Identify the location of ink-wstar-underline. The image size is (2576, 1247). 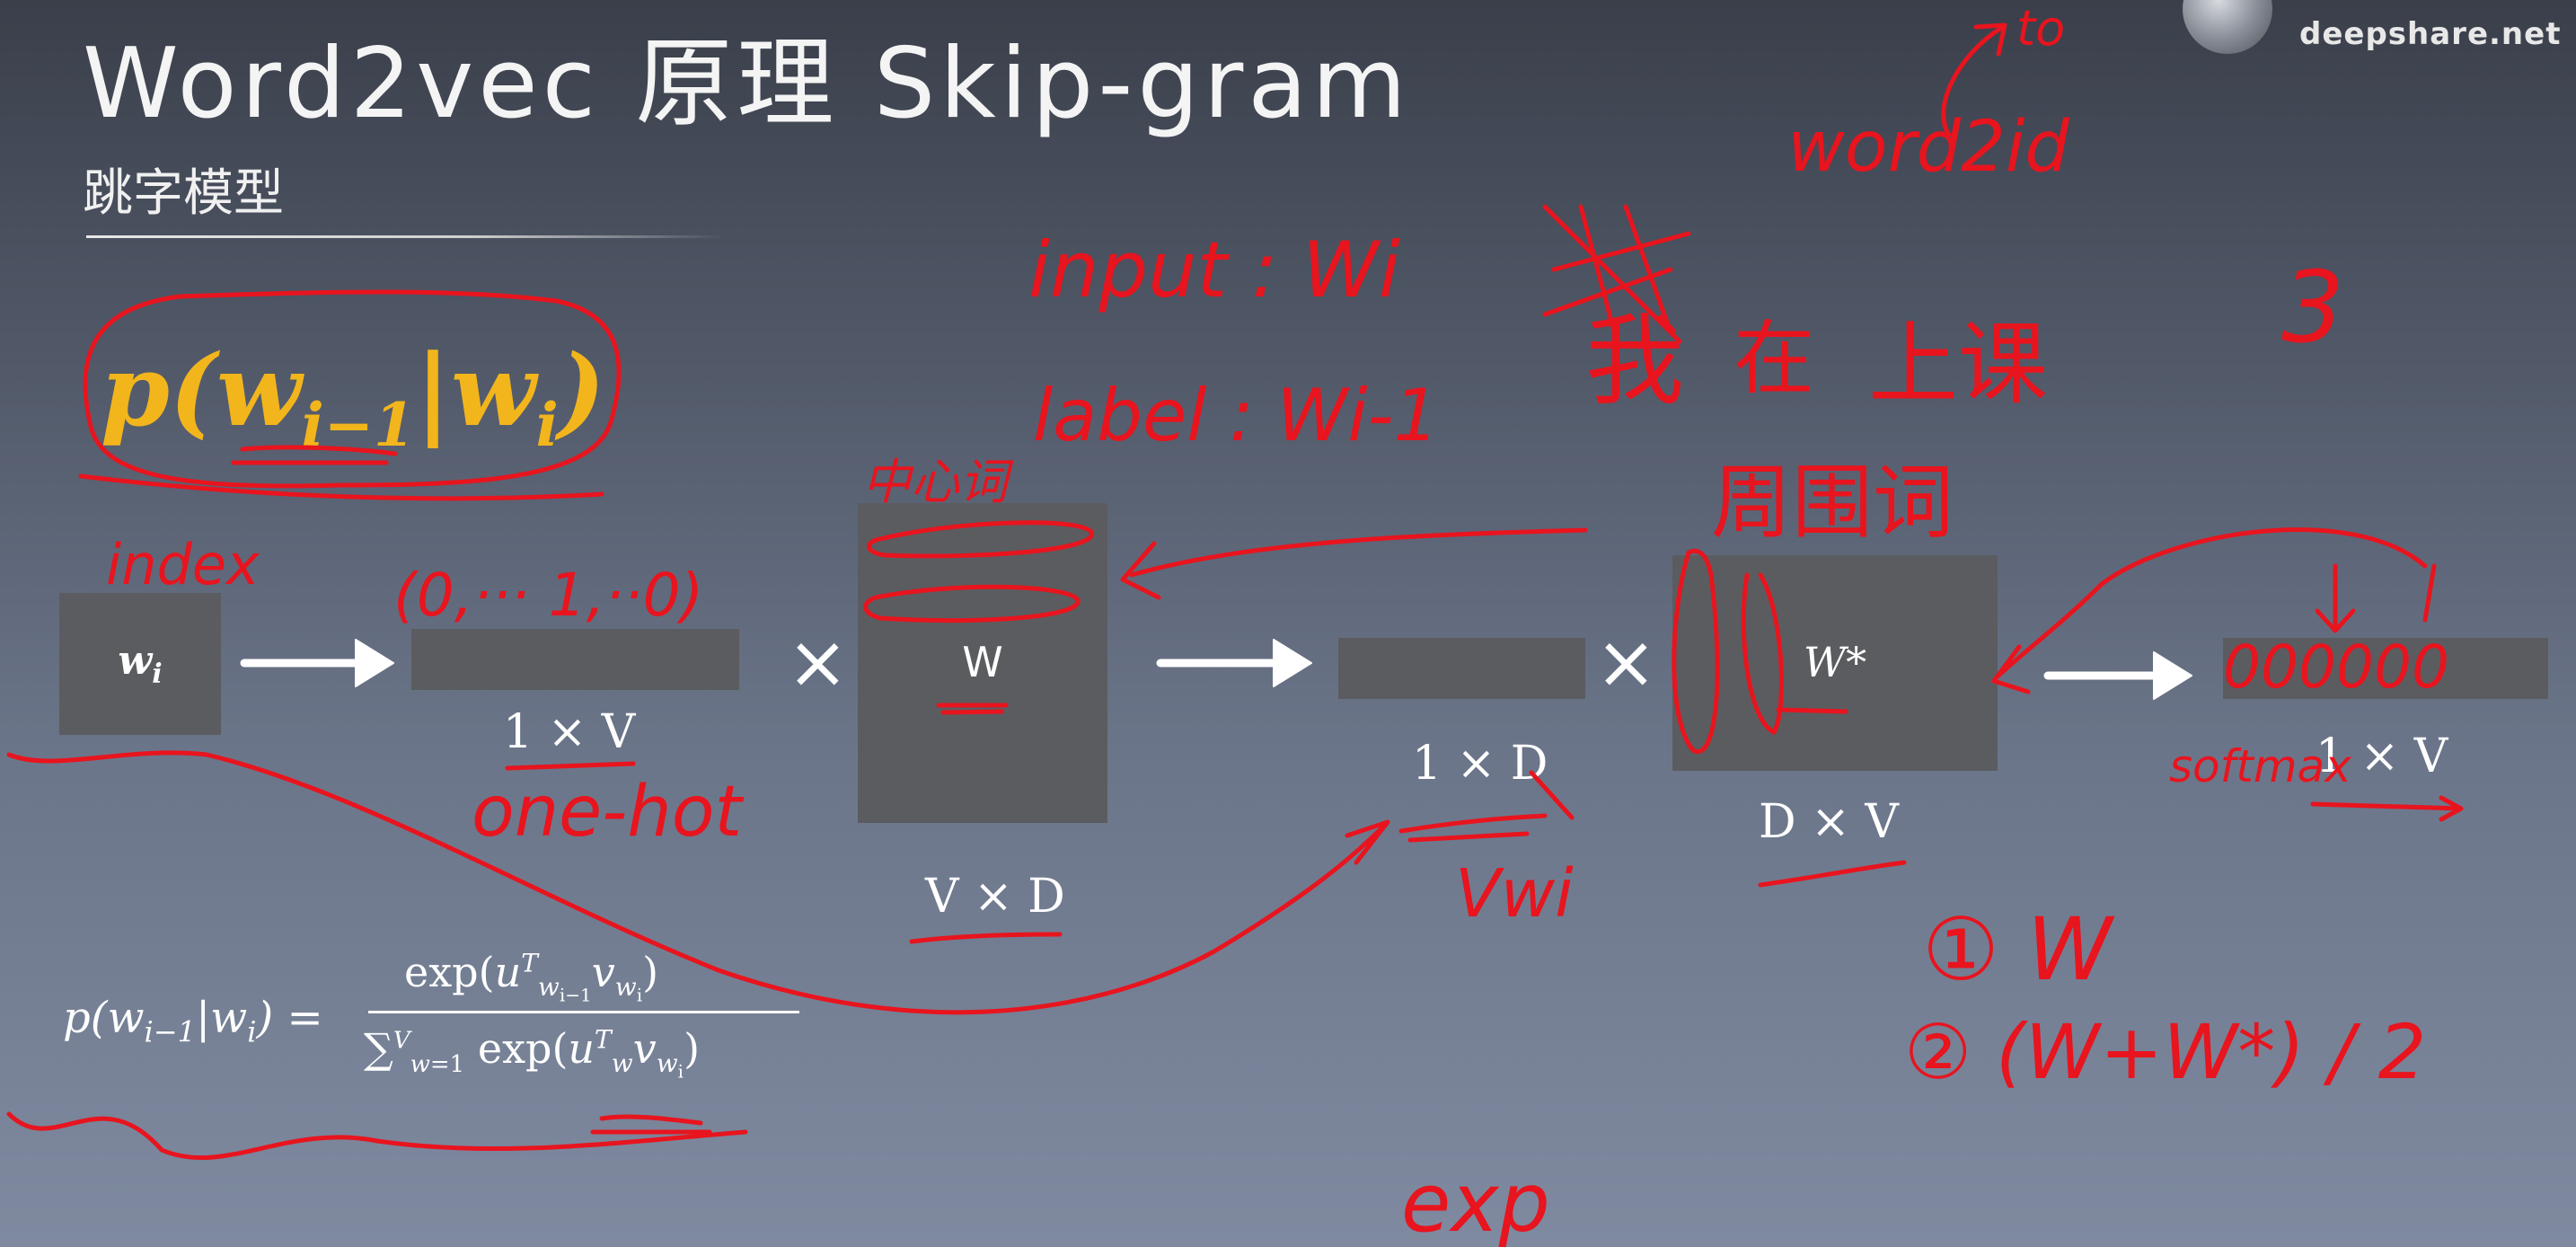
(1812, 711).